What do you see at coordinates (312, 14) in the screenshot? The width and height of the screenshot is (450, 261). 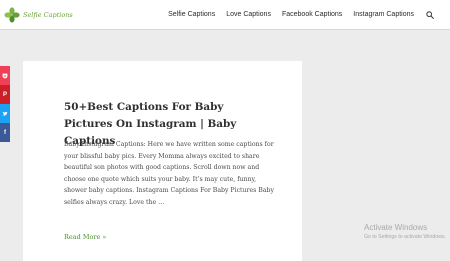 I see `nav-item-facebook-captions: Facebook Captions` at bounding box center [312, 14].